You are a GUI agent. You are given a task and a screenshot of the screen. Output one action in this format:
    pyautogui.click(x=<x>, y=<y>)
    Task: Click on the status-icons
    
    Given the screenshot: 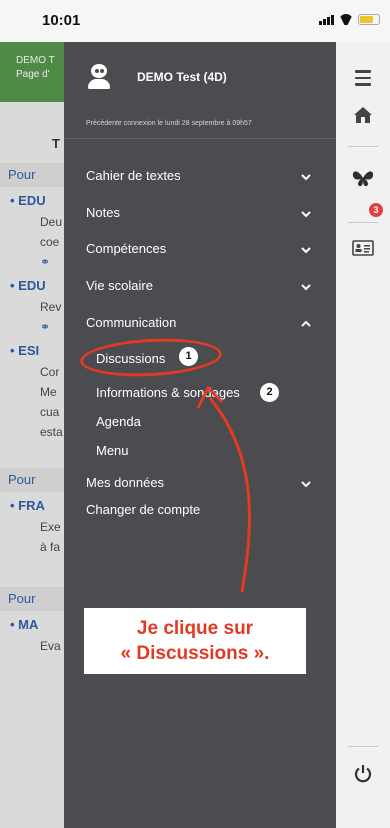 What is the action you would take?
    pyautogui.click(x=349, y=19)
    